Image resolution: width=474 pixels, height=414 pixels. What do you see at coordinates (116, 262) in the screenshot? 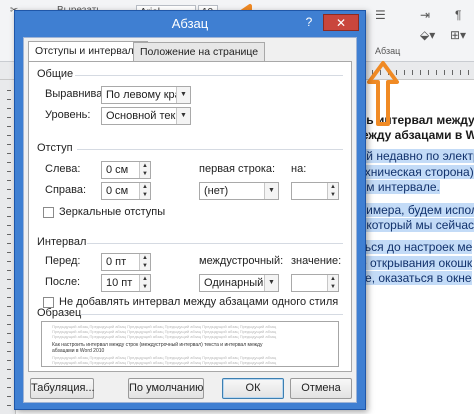
I see `spacing-before-value: 0 пт` at bounding box center [116, 262].